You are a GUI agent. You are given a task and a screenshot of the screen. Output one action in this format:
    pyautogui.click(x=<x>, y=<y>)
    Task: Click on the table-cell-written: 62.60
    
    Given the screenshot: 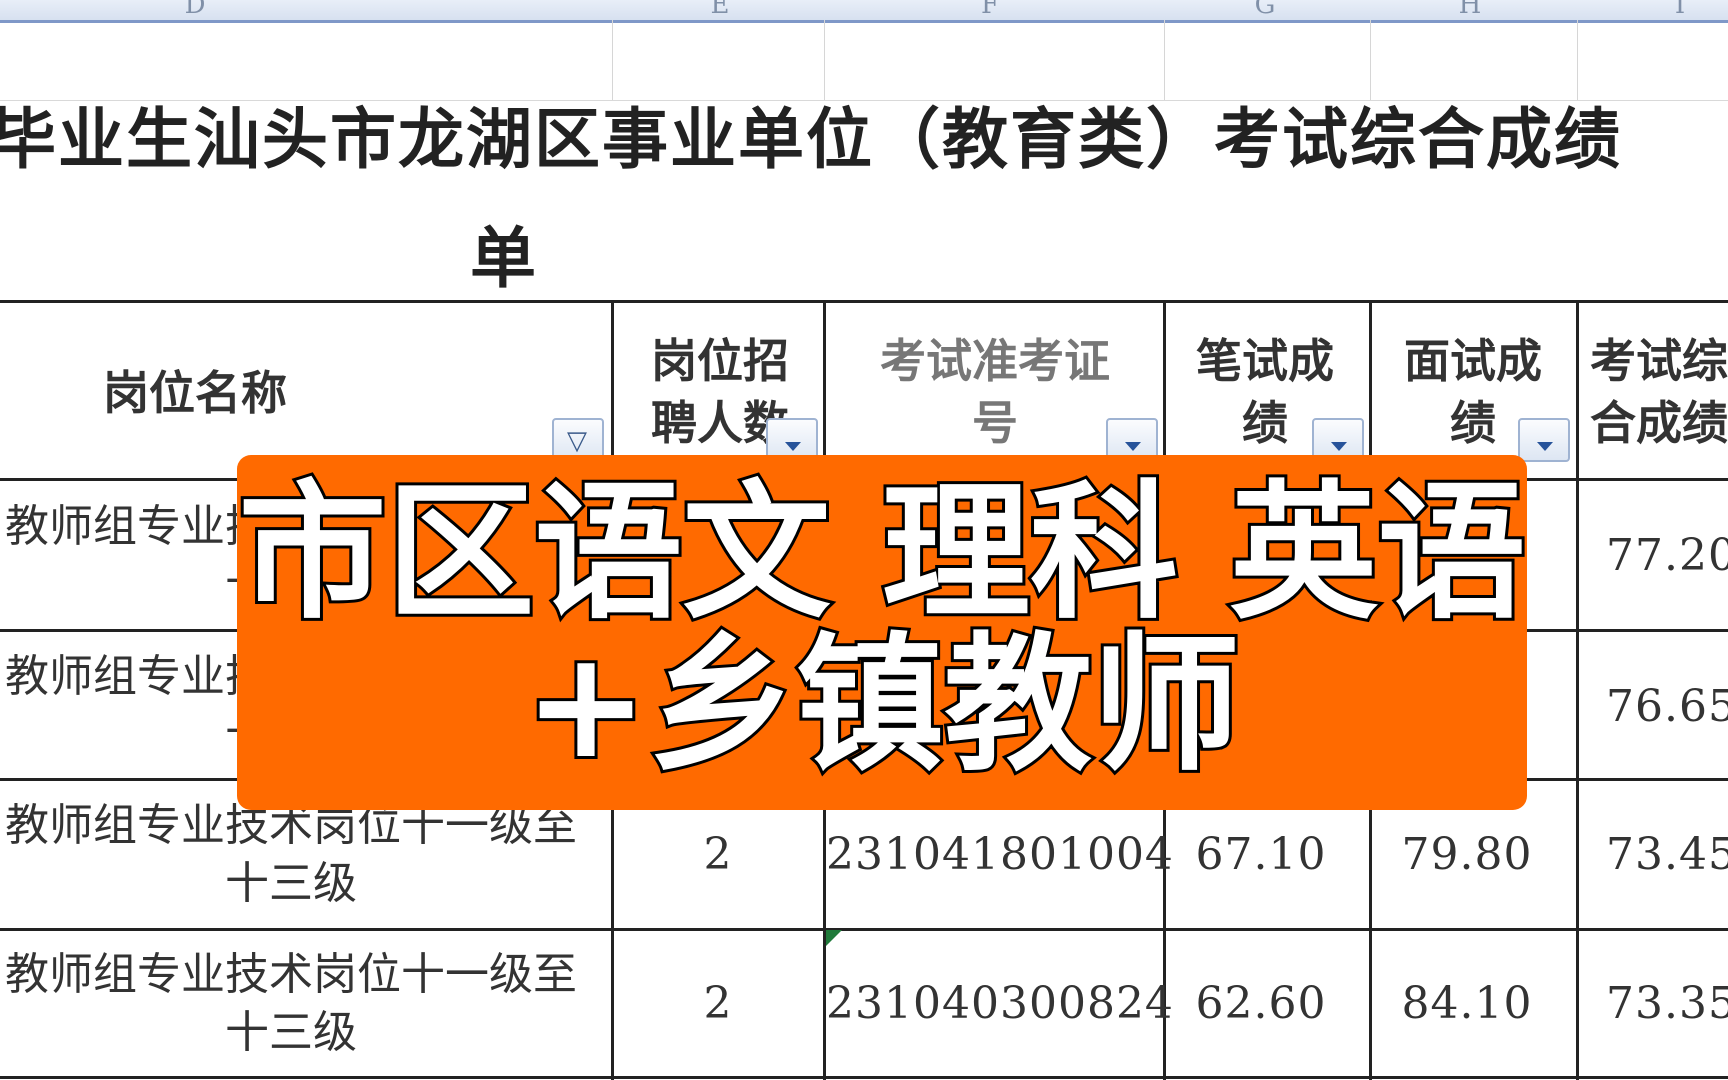 What is the action you would take?
    pyautogui.click(x=1261, y=1004)
    